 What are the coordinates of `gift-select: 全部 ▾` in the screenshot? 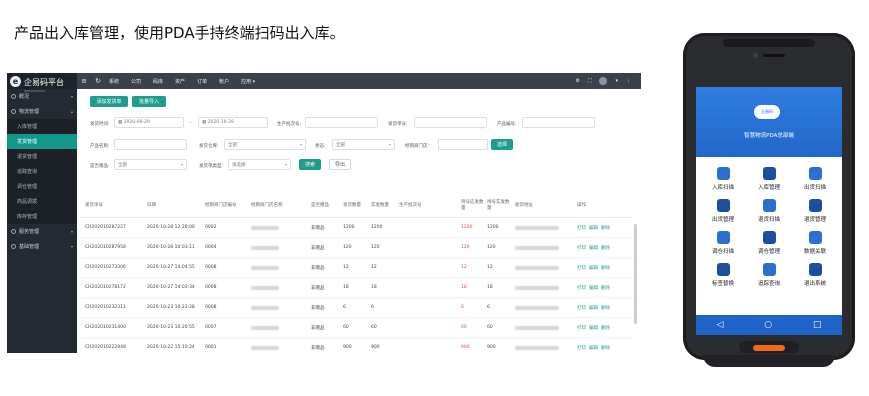 It's located at (150, 164).